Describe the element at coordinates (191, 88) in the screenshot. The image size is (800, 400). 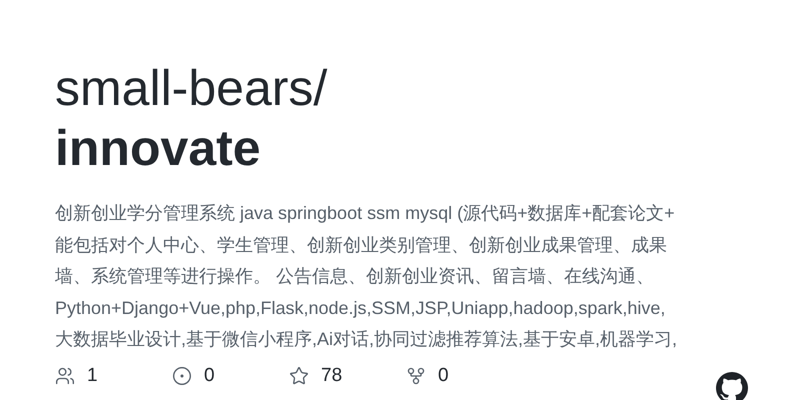
I see `repo-owner: small-bears/` at that location.